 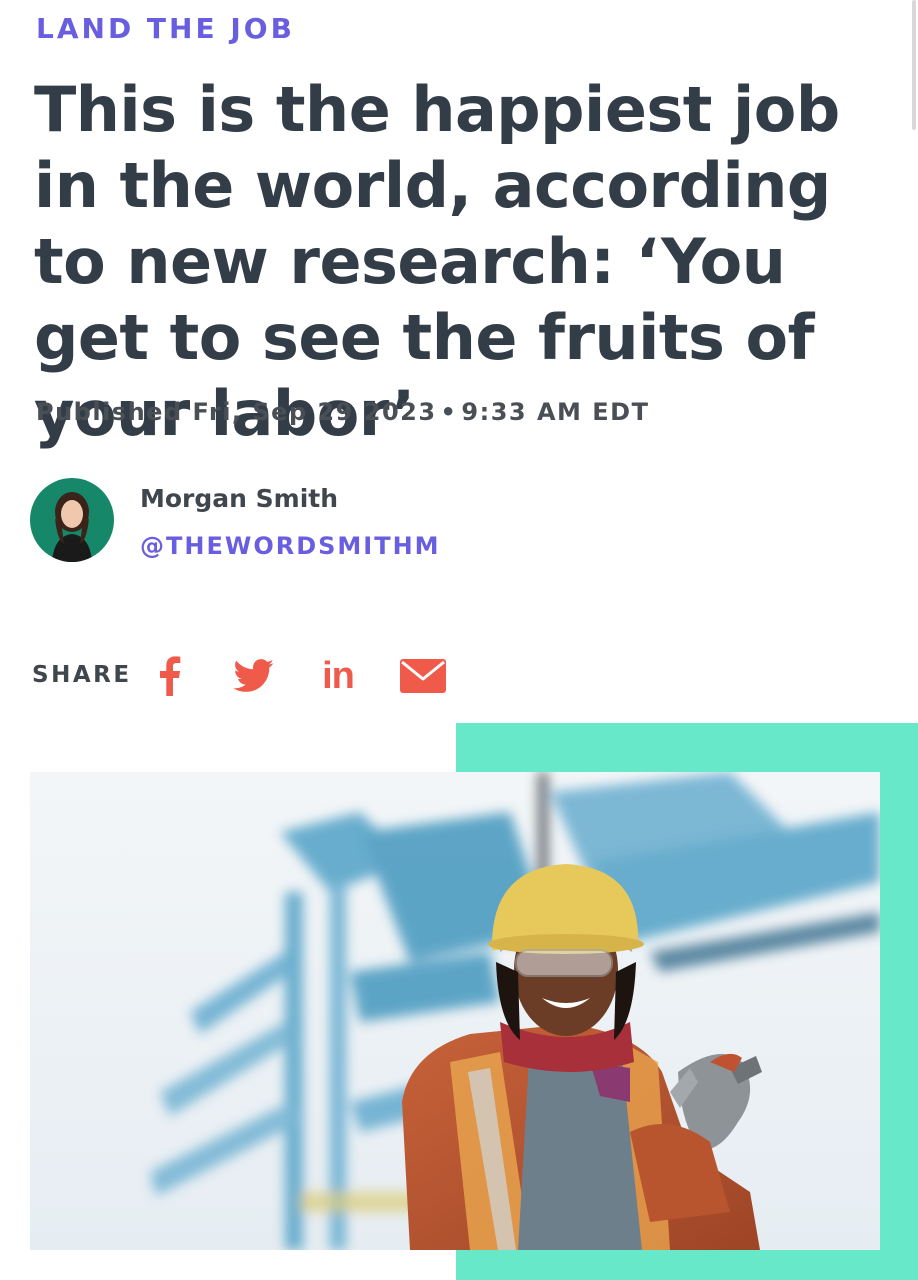 I want to click on author-photo, so click(x=72, y=520).